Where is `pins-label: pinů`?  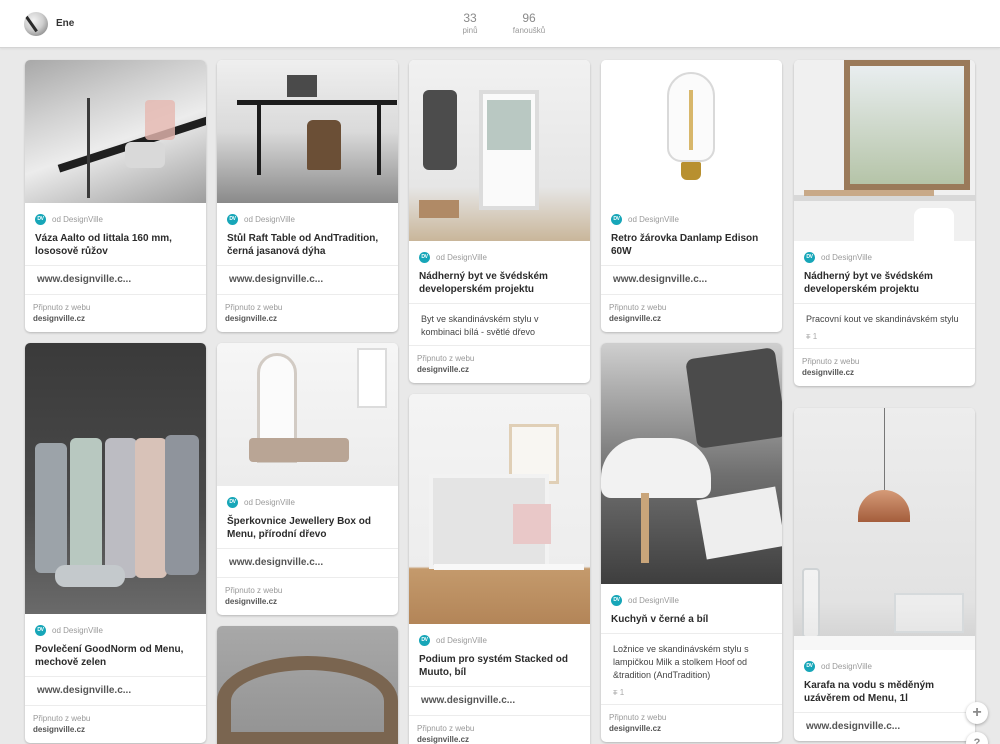 pins-label: pinů is located at coordinates (470, 30).